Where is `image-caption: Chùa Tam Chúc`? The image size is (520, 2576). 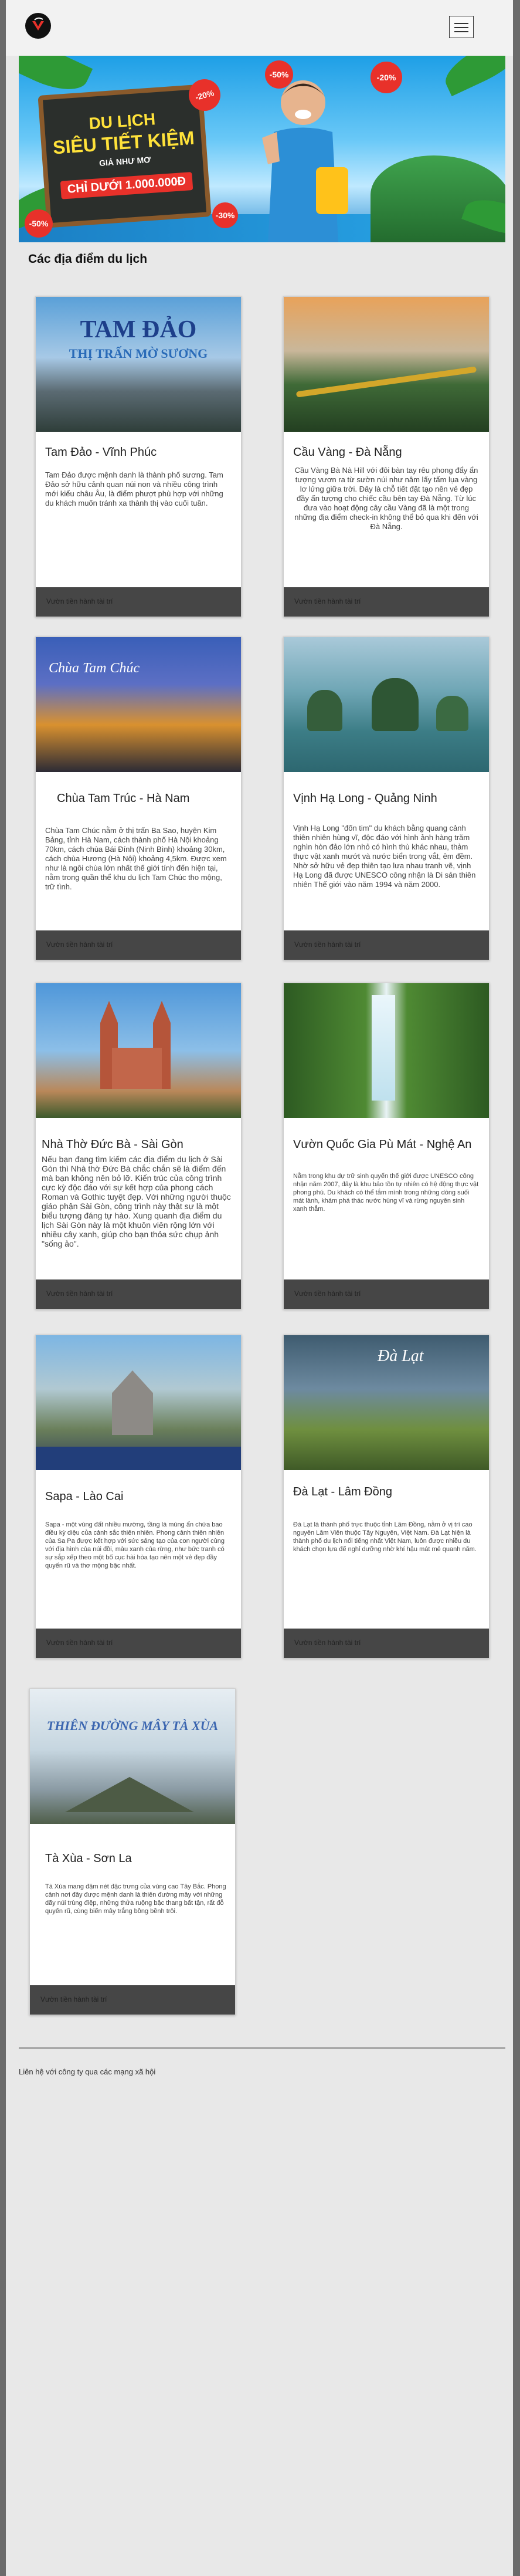 image-caption: Chùa Tam Chúc is located at coordinates (94, 668).